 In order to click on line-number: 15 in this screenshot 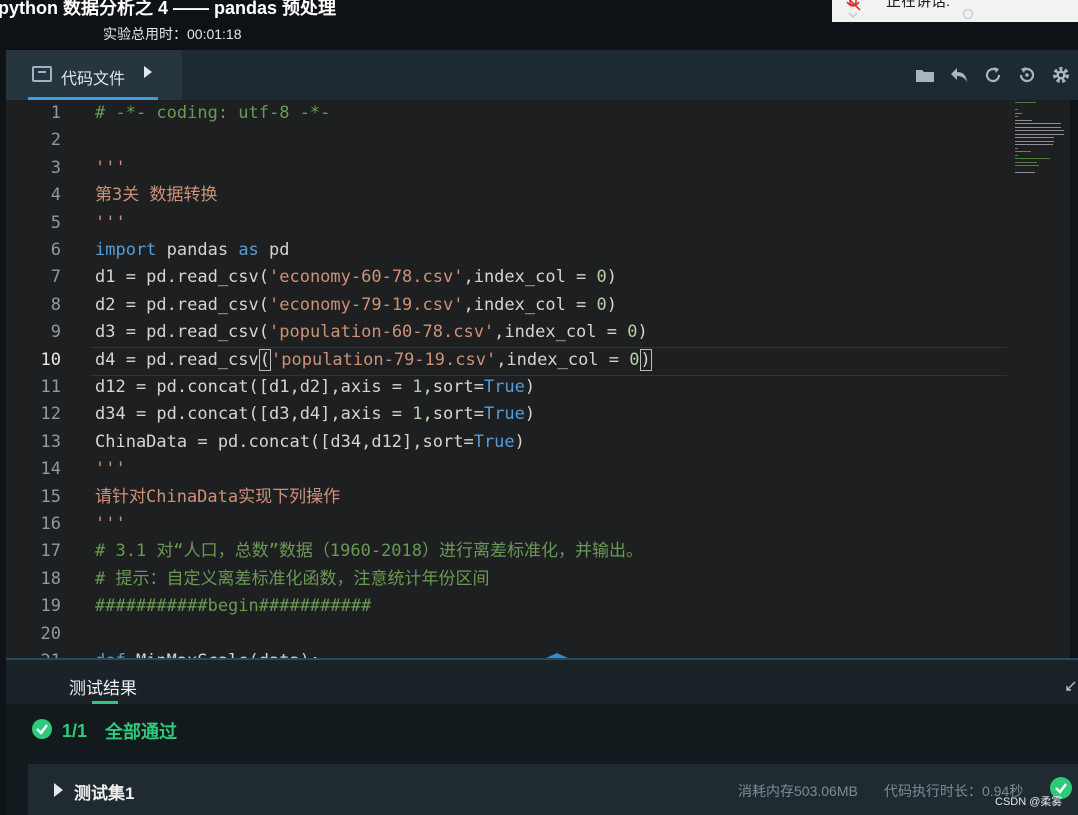, I will do `click(50, 496)`.